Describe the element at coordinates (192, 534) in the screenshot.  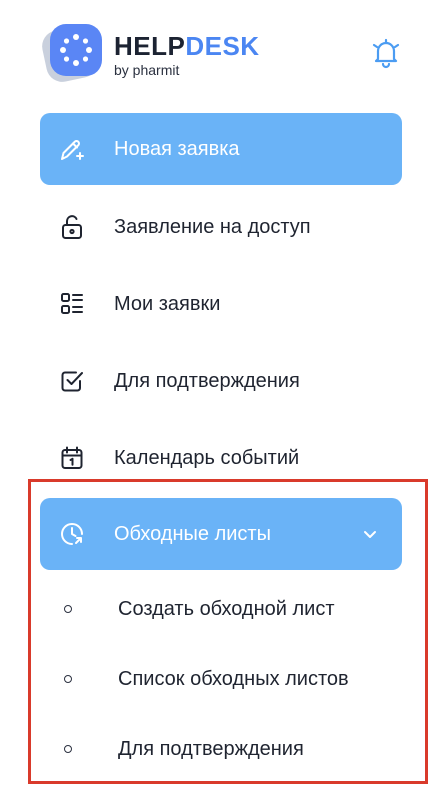
I see `menu-item-label: Обходные листы` at that location.